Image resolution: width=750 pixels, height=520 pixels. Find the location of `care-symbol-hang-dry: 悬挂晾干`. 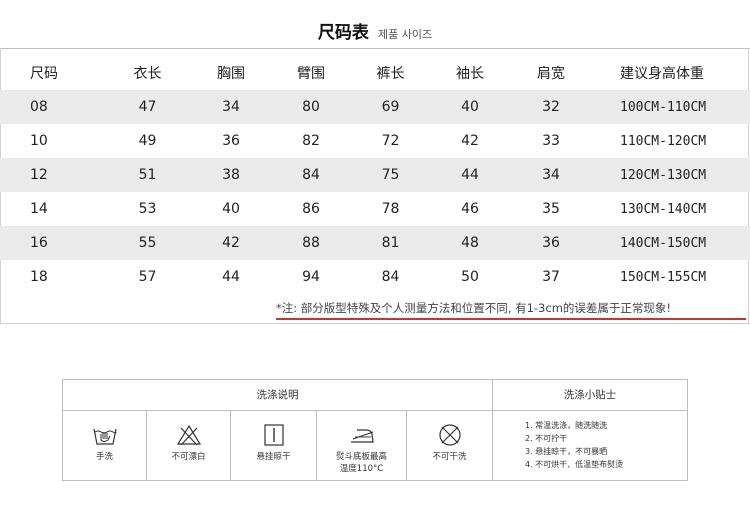

care-symbol-hang-dry: 悬挂晾干 is located at coordinates (274, 445).